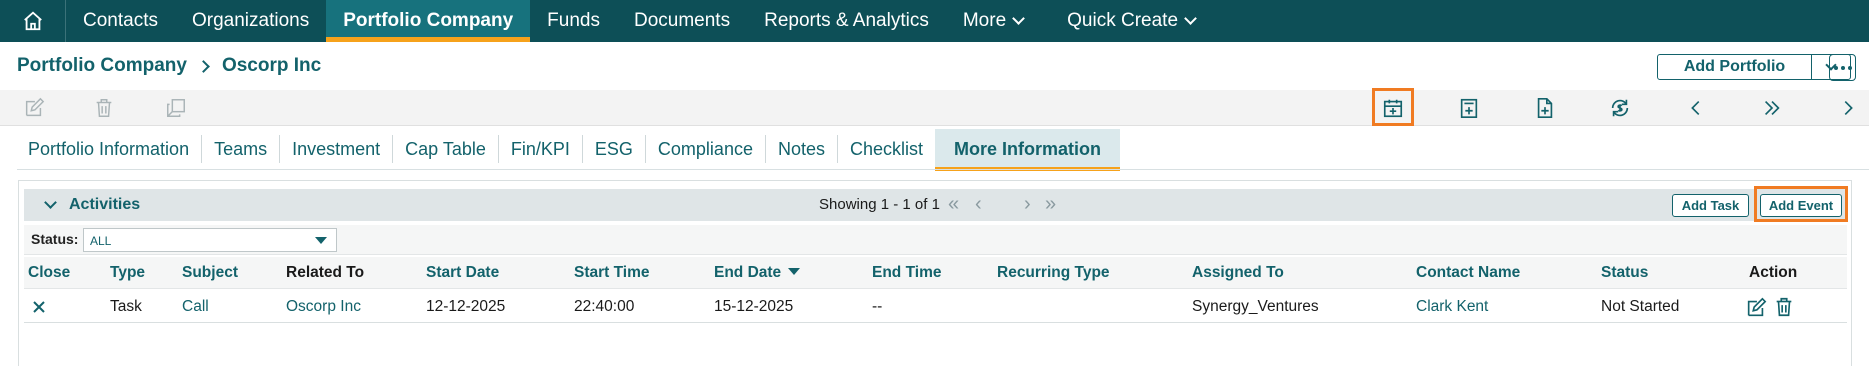 The height and width of the screenshot is (366, 1869). What do you see at coordinates (462, 273) in the screenshot?
I see `column-start-date: Start Date` at bounding box center [462, 273].